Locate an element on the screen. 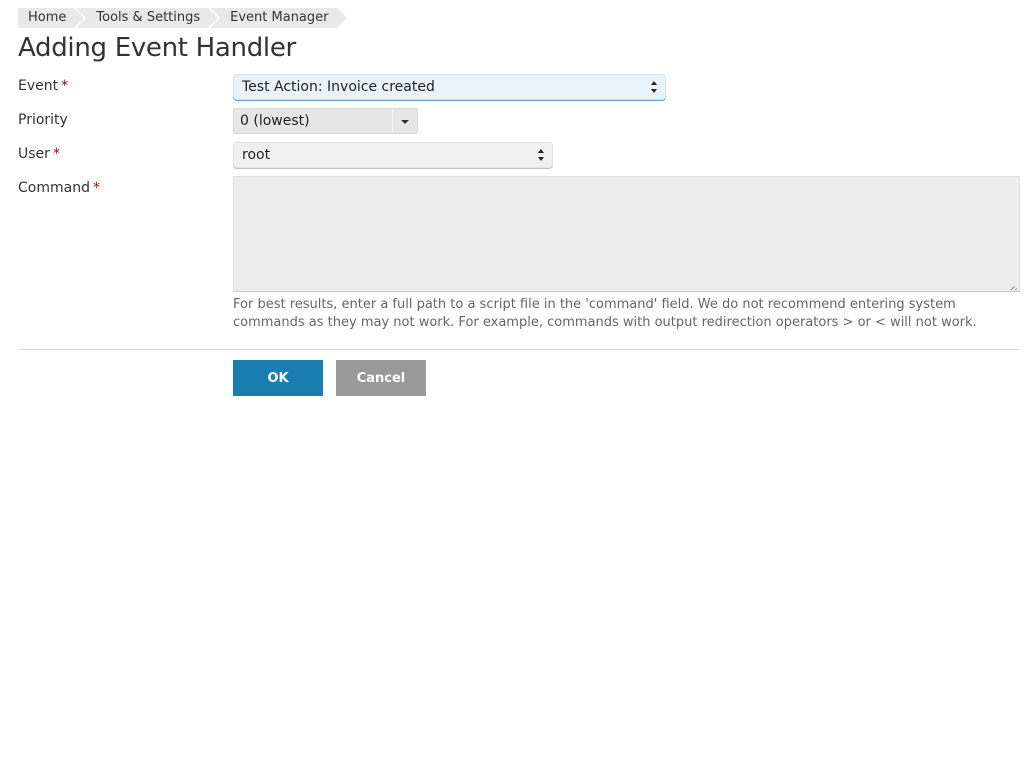 This screenshot has width=1024, height=768. user-required-mark: * is located at coordinates (56, 154).